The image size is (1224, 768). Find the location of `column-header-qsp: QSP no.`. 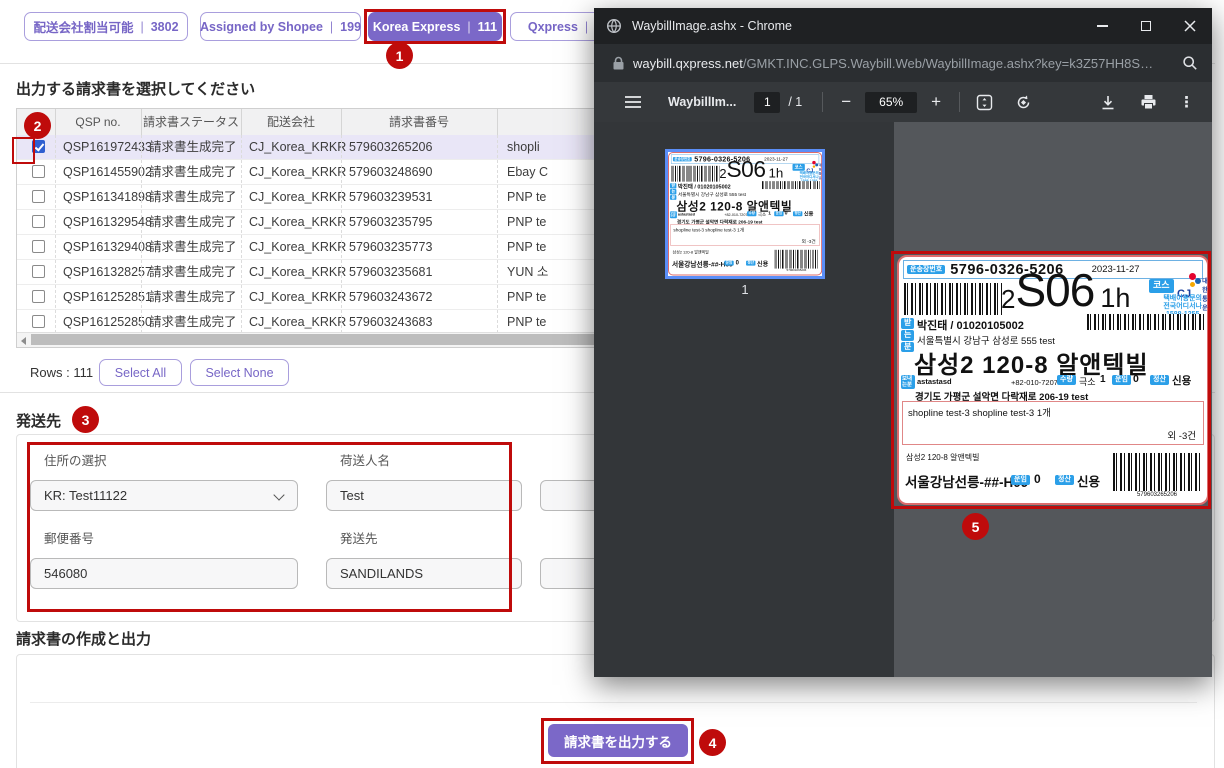

column-header-qsp: QSP no. is located at coordinates (98, 122).